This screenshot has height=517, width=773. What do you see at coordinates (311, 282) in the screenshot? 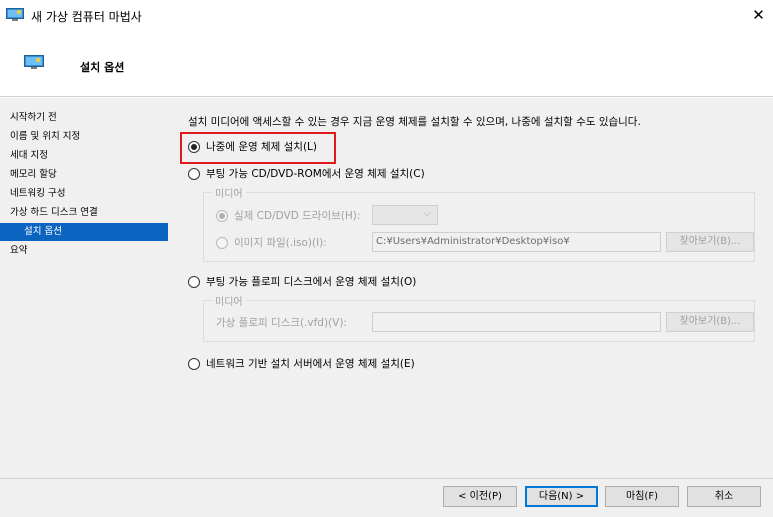
I see `install-floppy-label: 부팅 가능 플로피 디스크에서 운영 체제 설치(O)` at bounding box center [311, 282].